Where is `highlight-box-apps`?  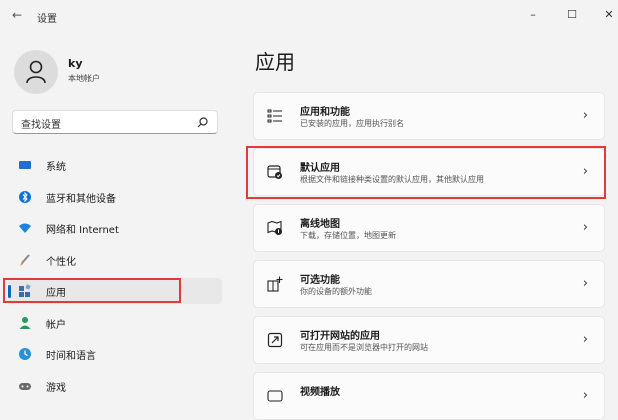 highlight-box-apps is located at coordinates (92, 290).